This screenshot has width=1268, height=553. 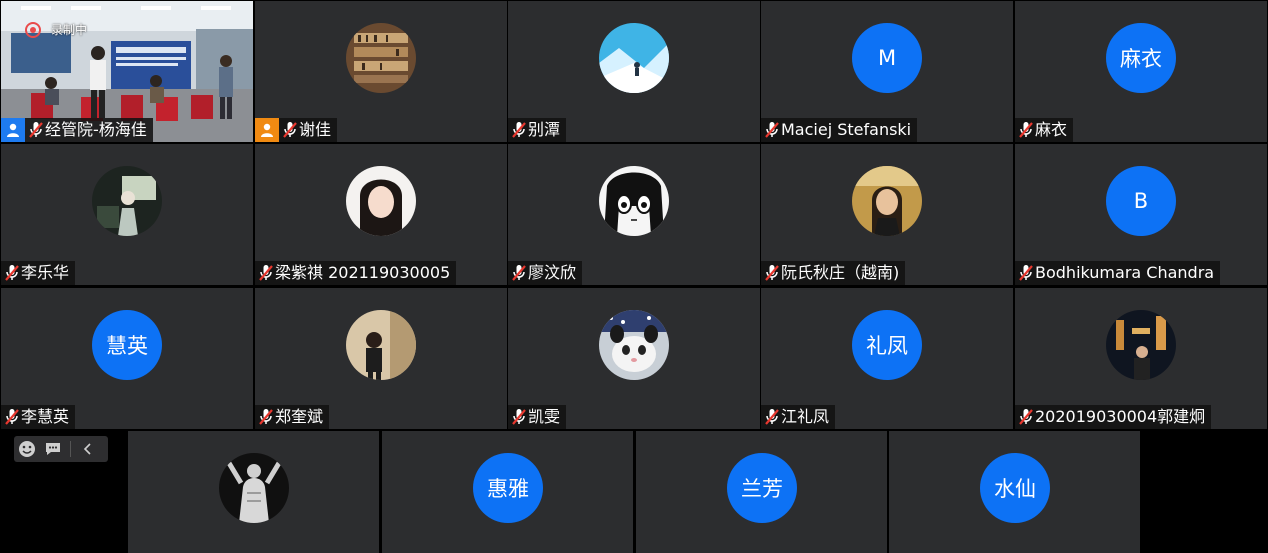 I want to click on avatar-initial: 惠雅, so click(x=508, y=488).